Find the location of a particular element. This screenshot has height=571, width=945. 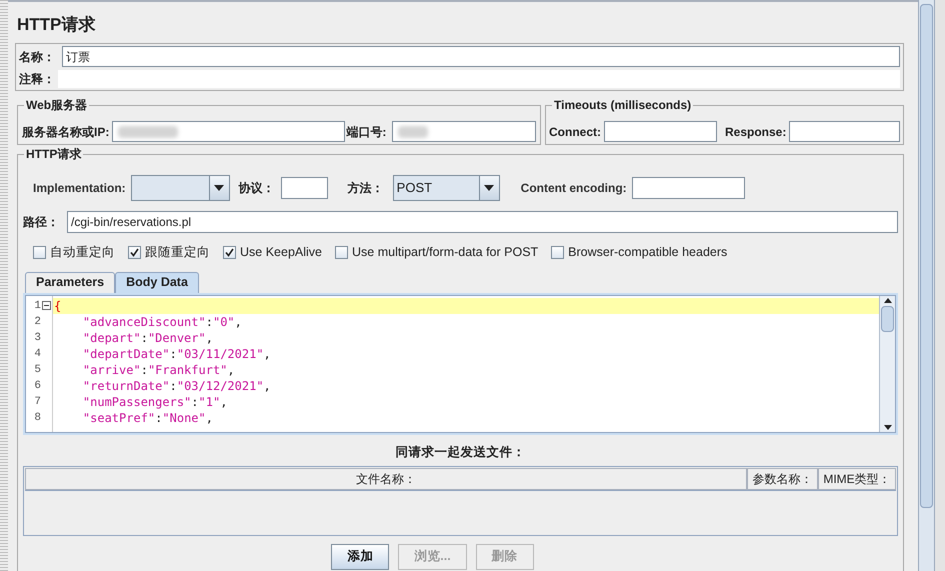

scroll-up-icon is located at coordinates (888, 300).